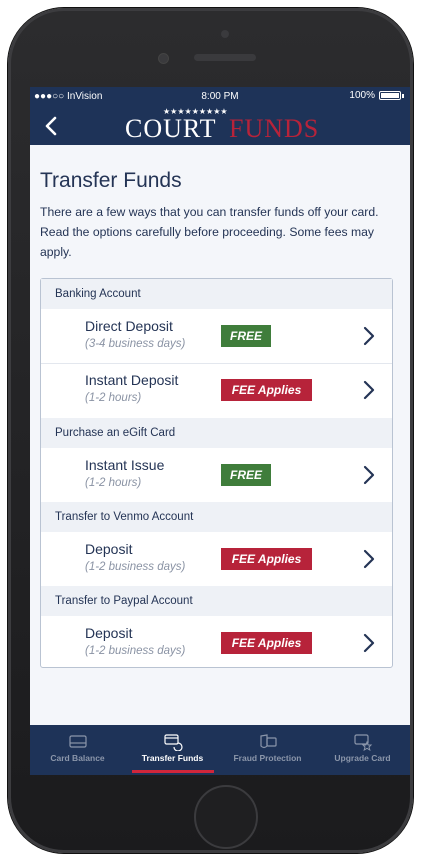 The width and height of the screenshot is (423, 859). I want to click on section-header-venmo: Transfer to Venmo Account, so click(216, 517).